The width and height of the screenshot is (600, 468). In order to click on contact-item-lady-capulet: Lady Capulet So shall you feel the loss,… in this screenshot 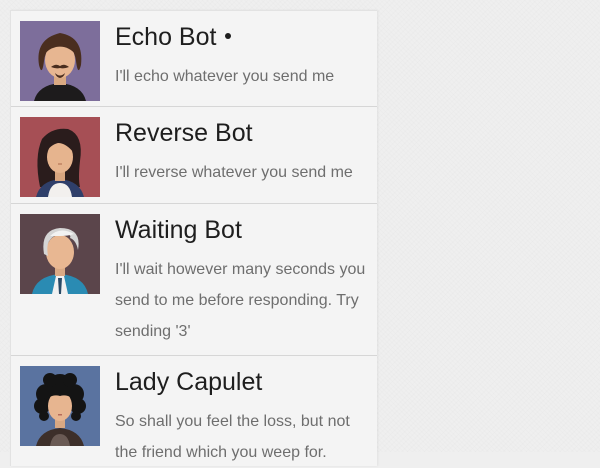, I will do `click(194, 411)`.